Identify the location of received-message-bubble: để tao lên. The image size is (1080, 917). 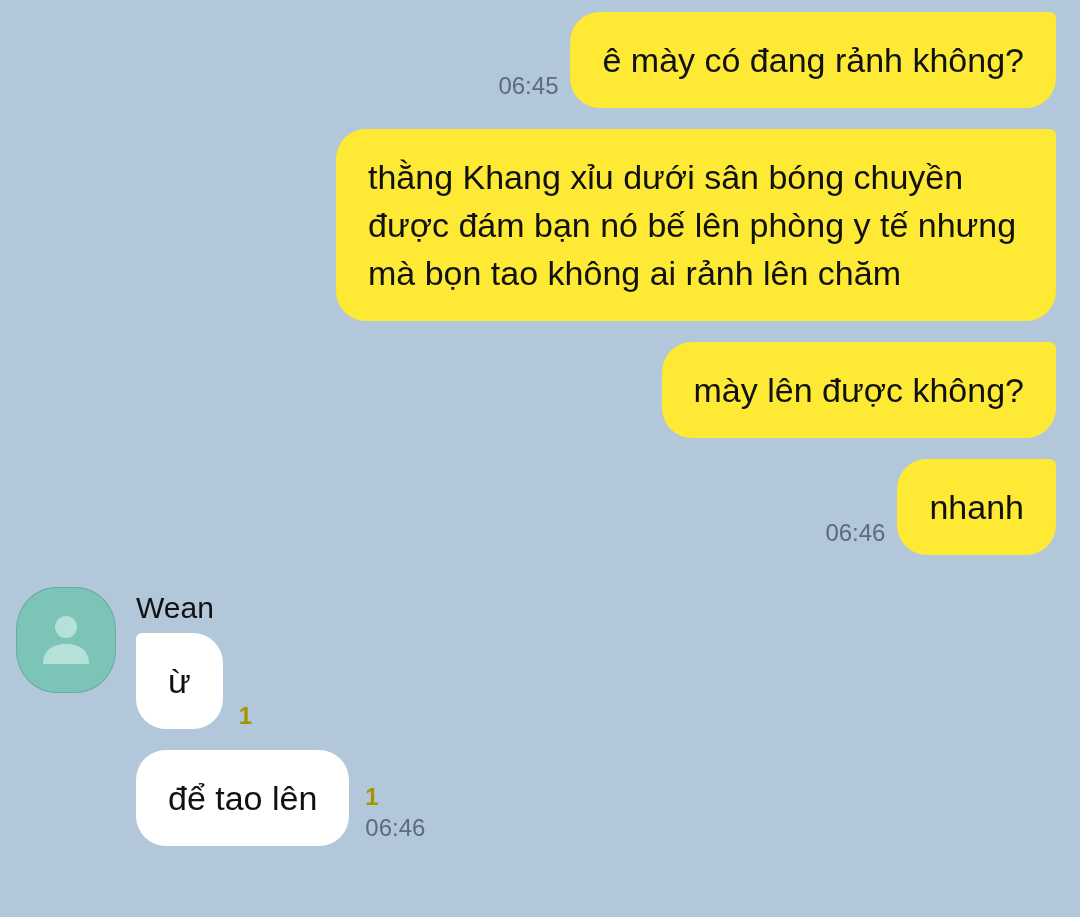
(243, 798).